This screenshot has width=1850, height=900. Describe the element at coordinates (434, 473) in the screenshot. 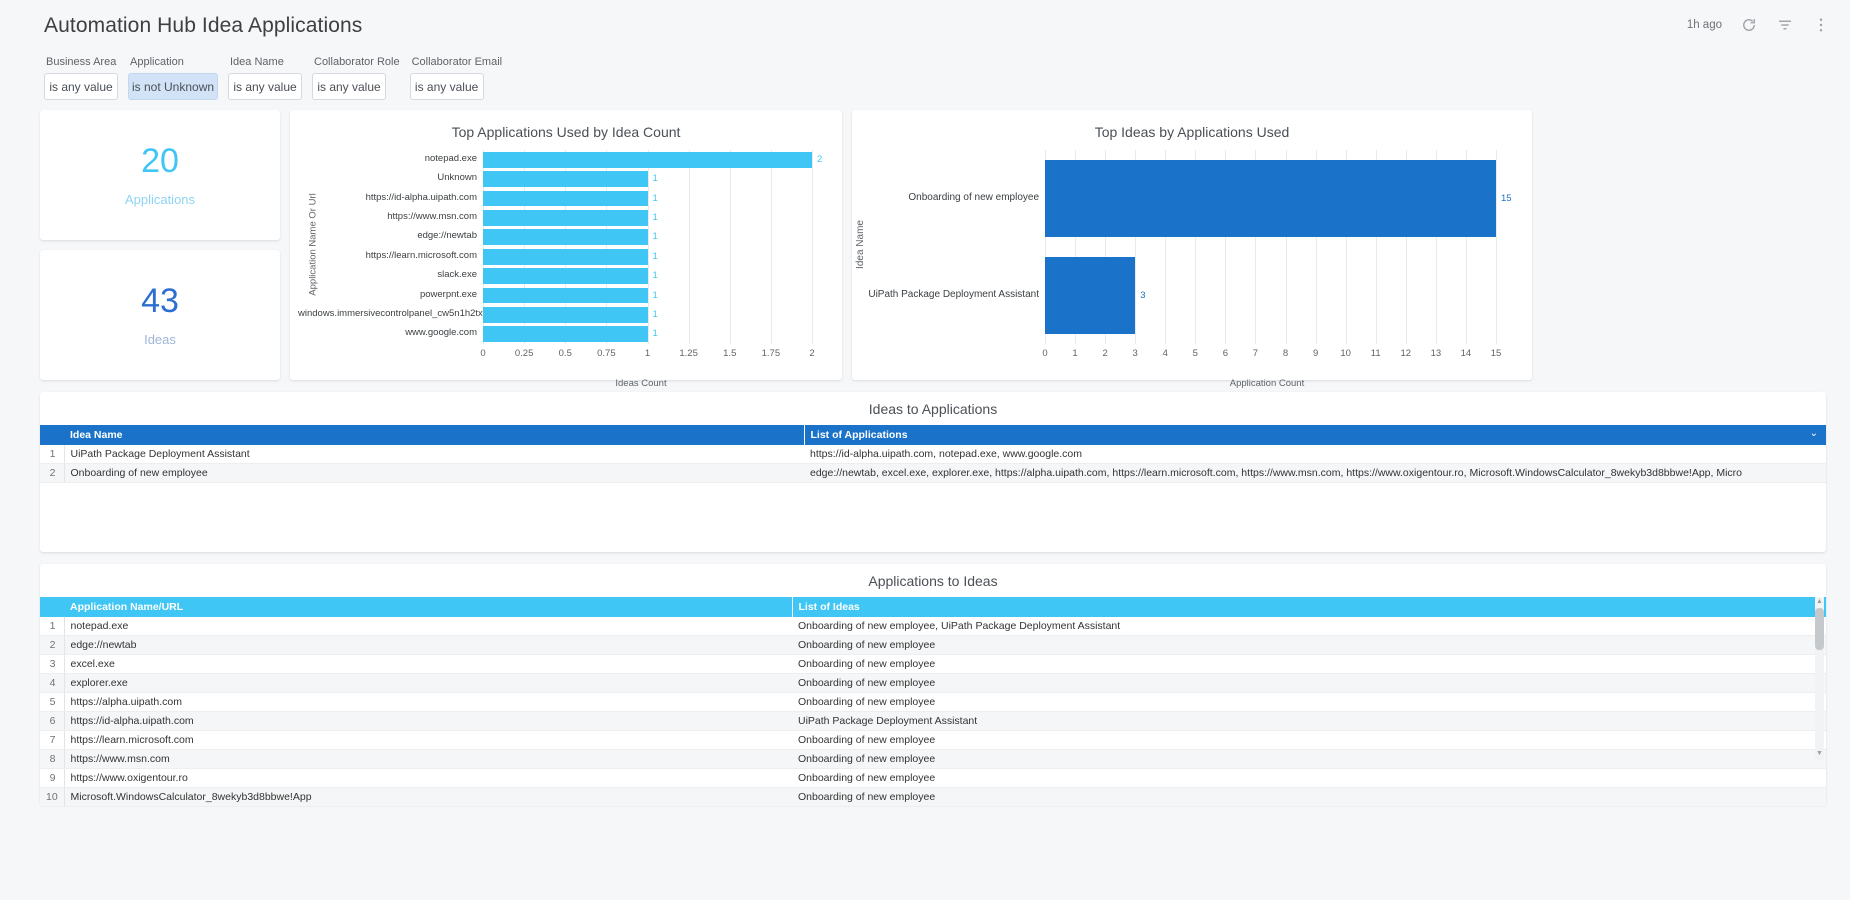

I see `table-cell-idea: Onboarding of new employee` at that location.